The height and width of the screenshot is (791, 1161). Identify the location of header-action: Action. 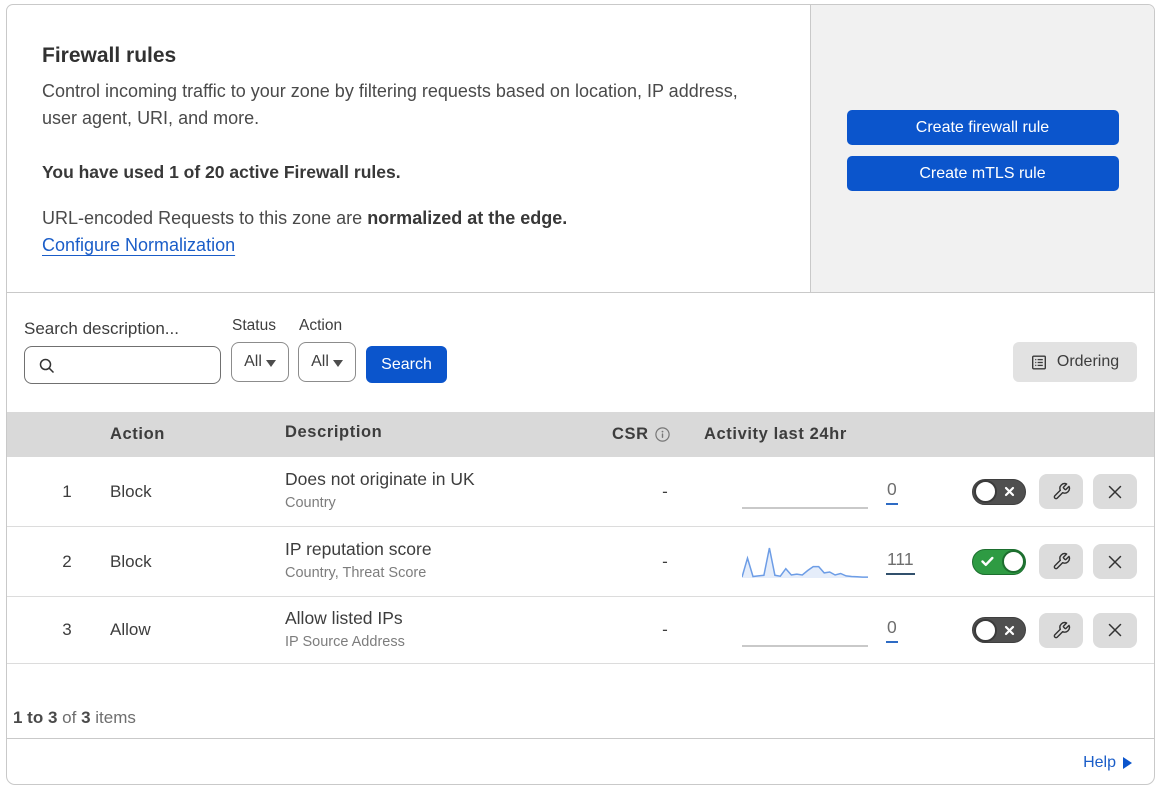
(137, 434).